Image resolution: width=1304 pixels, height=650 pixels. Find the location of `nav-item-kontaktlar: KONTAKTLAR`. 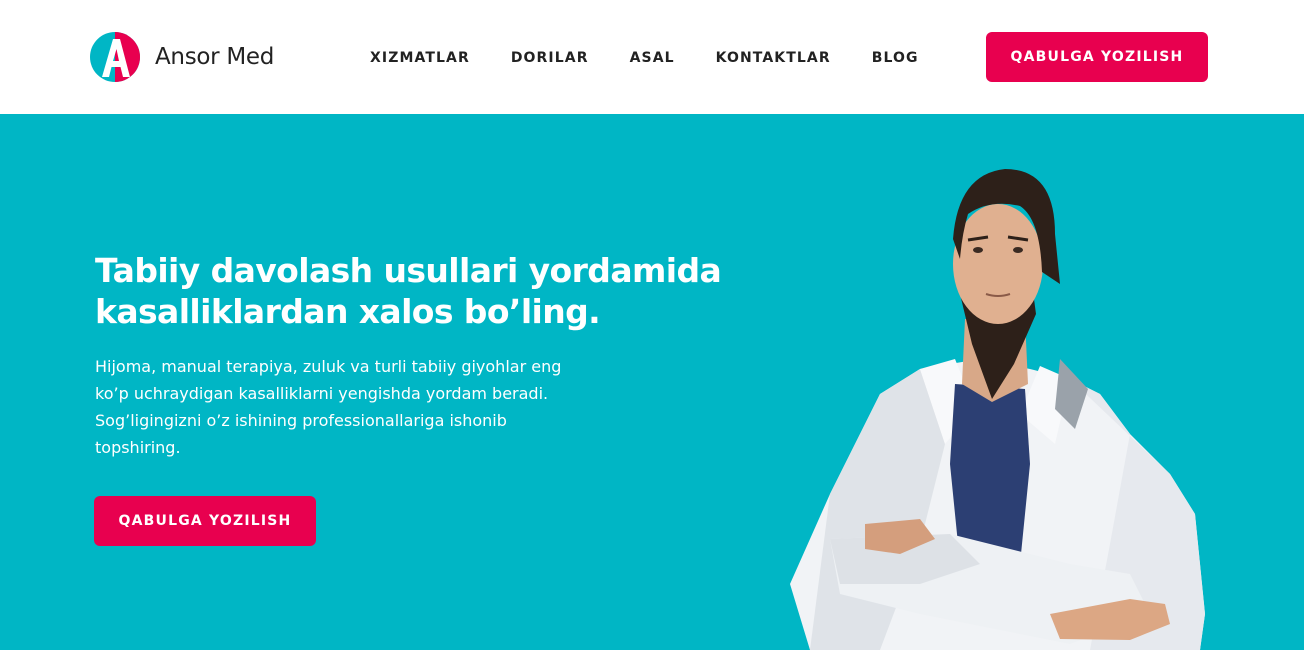

nav-item-kontaktlar: KONTAKTLAR is located at coordinates (773, 58).